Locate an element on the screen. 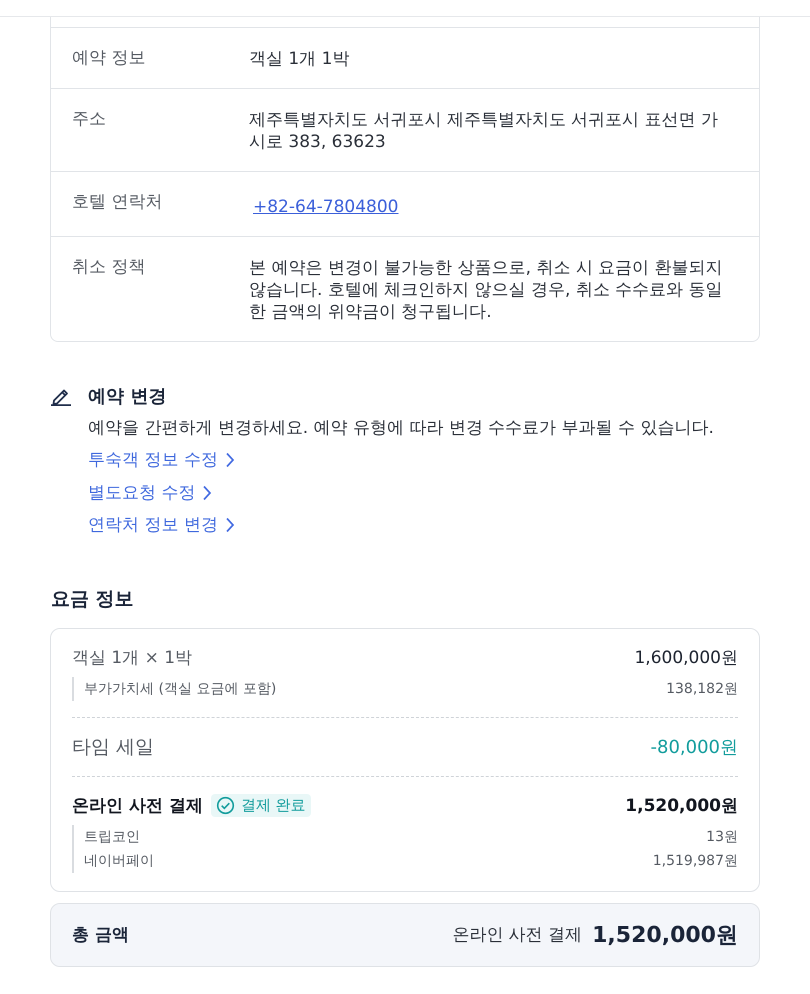 The width and height of the screenshot is (810, 994). edit-link: 투숙객 정보 수정 is located at coordinates (161, 460).